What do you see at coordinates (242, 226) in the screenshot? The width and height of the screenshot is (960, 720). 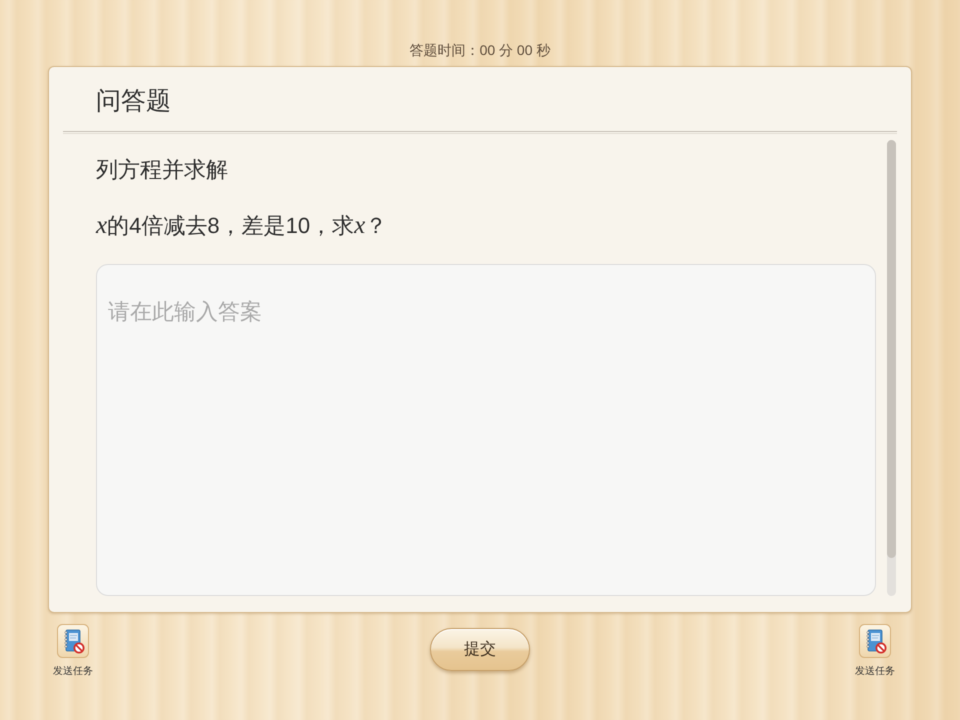 I see `question-text: x的4倍减去8，差是10，求x？` at bounding box center [242, 226].